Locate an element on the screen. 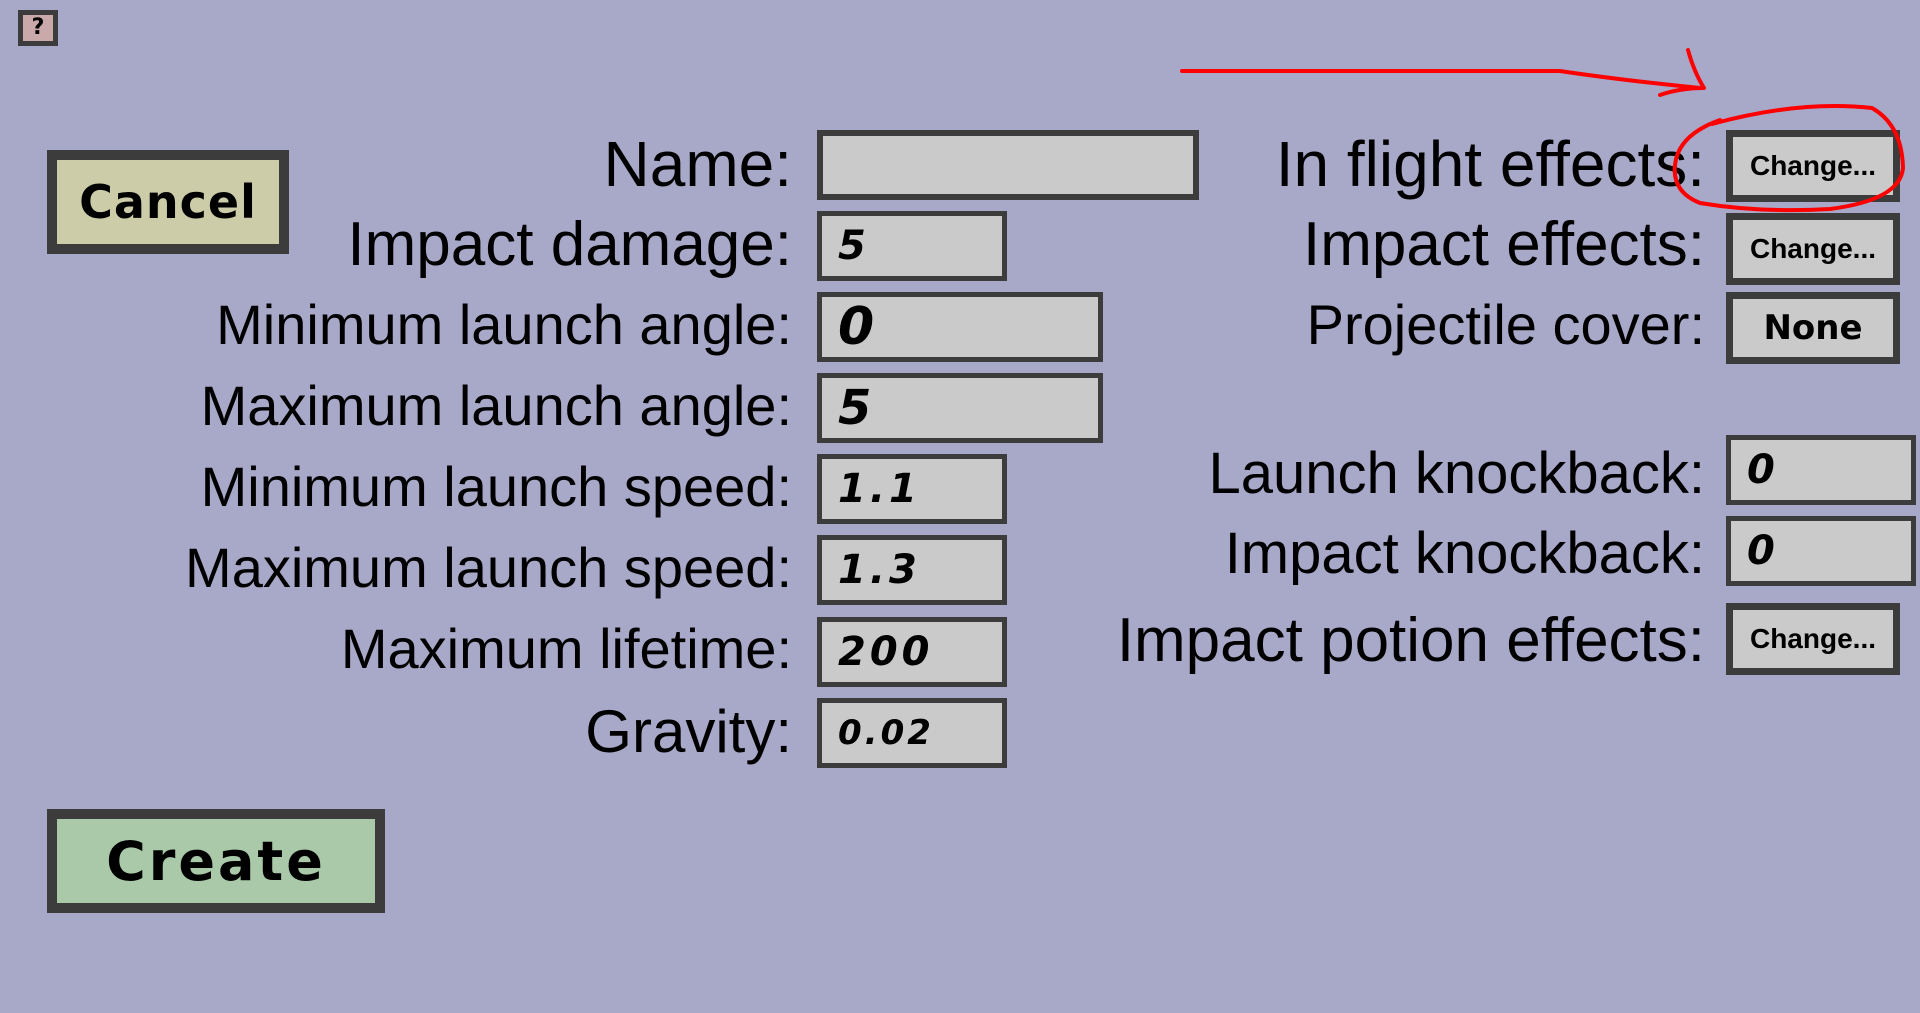 This screenshot has width=1920, height=1013. impact-effects-label: Impact effects: is located at coordinates (1503, 244).